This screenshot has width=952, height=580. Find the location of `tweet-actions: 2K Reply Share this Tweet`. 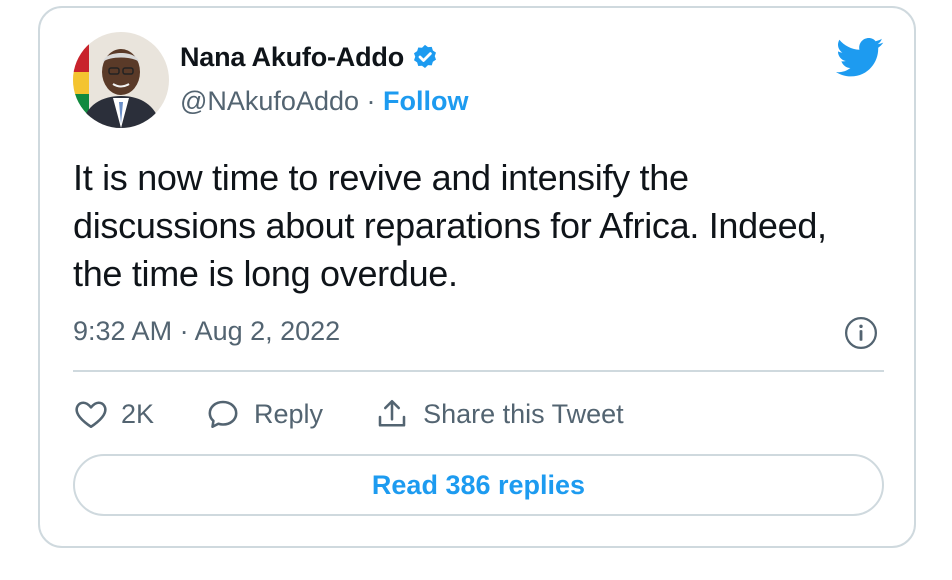

tweet-actions: 2K Reply Share this Tweet is located at coordinates (348, 414).